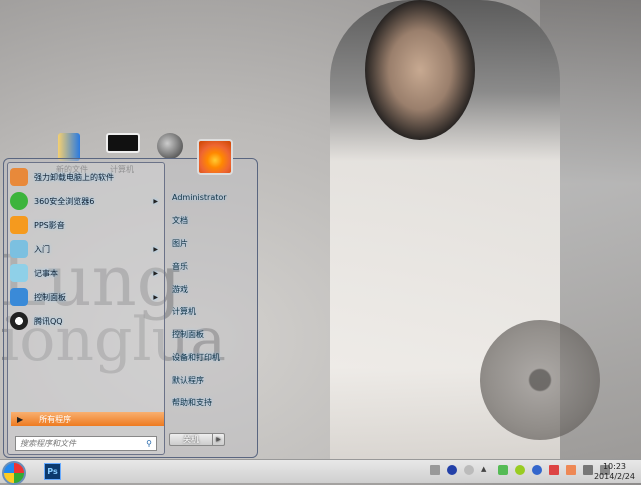 This screenshot has width=641, height=485. Describe the element at coordinates (420, 70) in the screenshot. I see `wallpaper-head` at that location.